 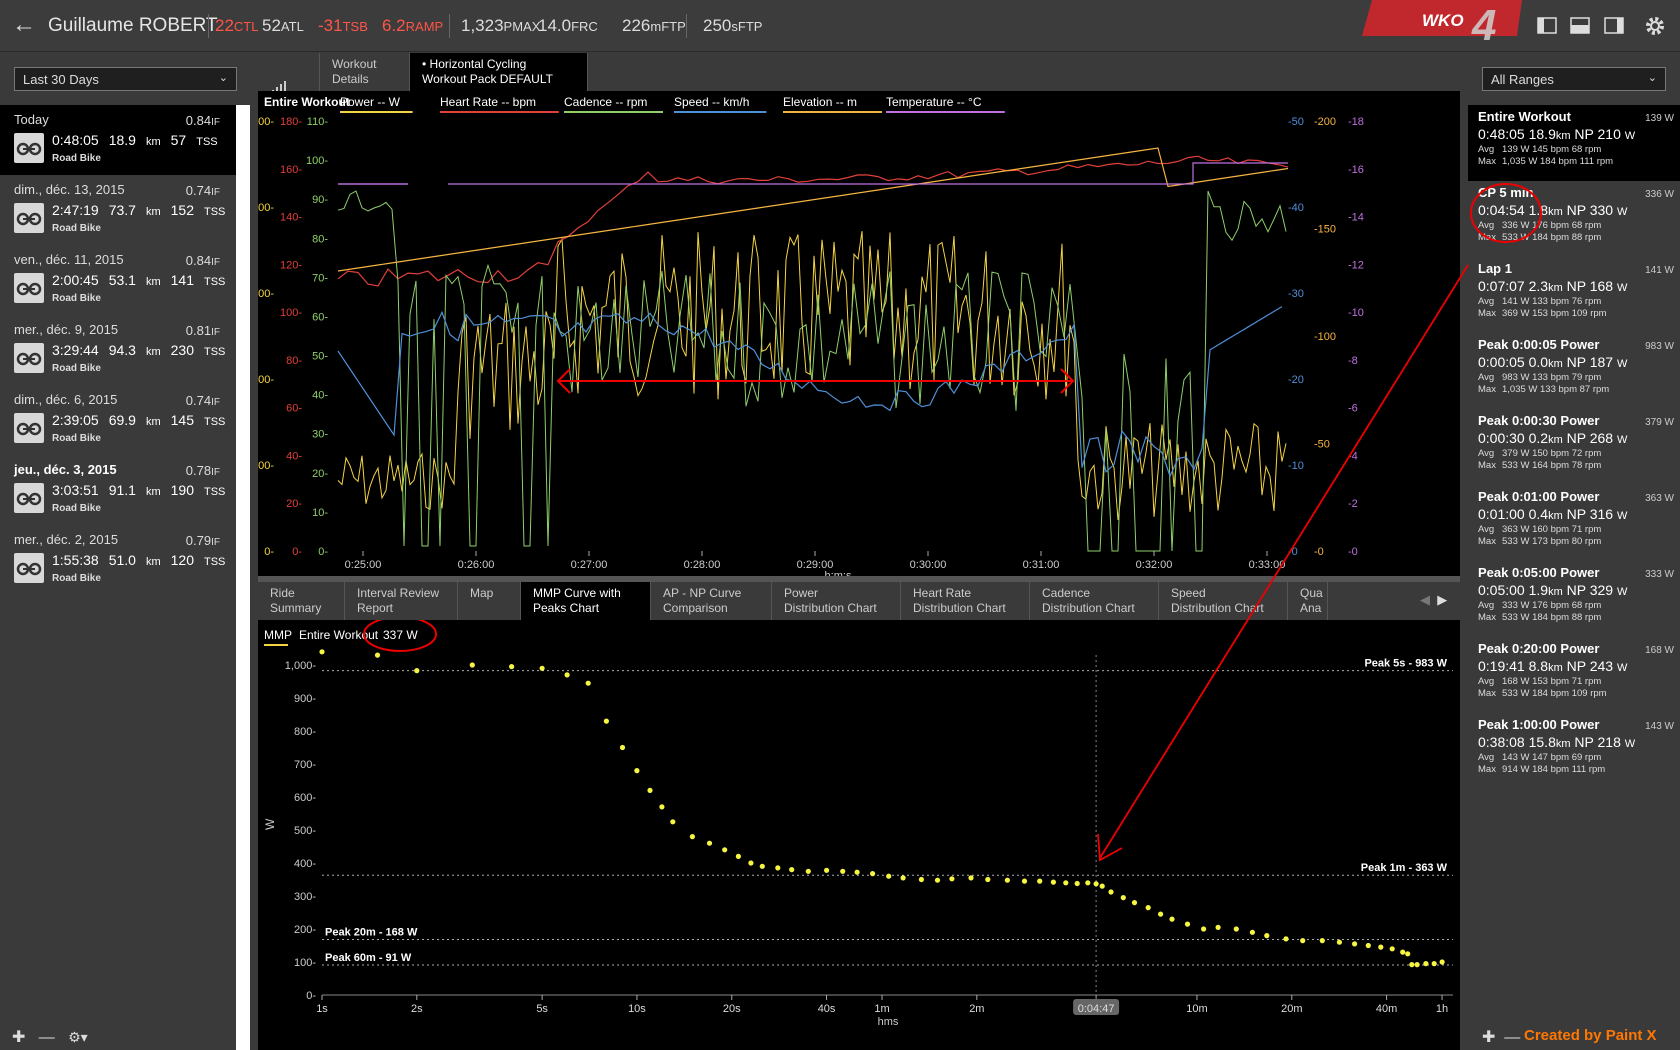 What do you see at coordinates (654, 26) in the screenshot?
I see `metric-mftp: 226mFTP` at bounding box center [654, 26].